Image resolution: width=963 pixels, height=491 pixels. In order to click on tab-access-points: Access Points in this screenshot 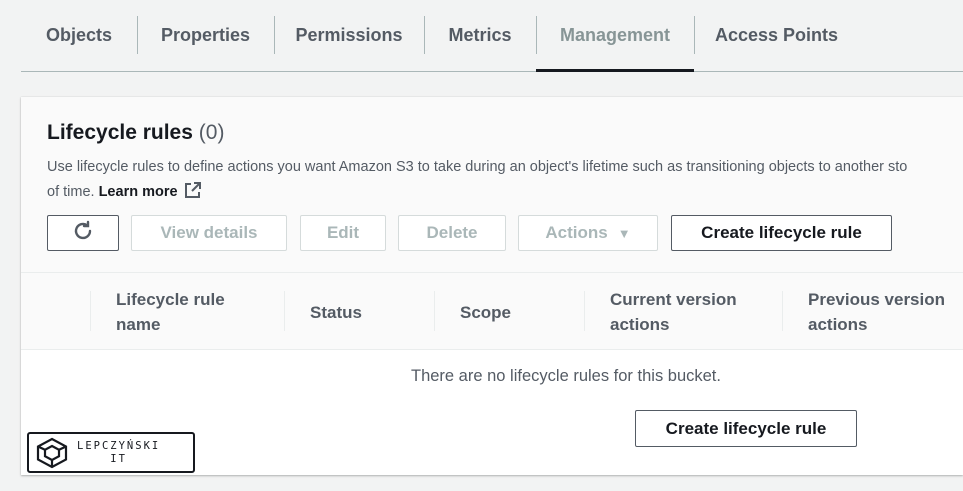, I will do `click(776, 35)`.